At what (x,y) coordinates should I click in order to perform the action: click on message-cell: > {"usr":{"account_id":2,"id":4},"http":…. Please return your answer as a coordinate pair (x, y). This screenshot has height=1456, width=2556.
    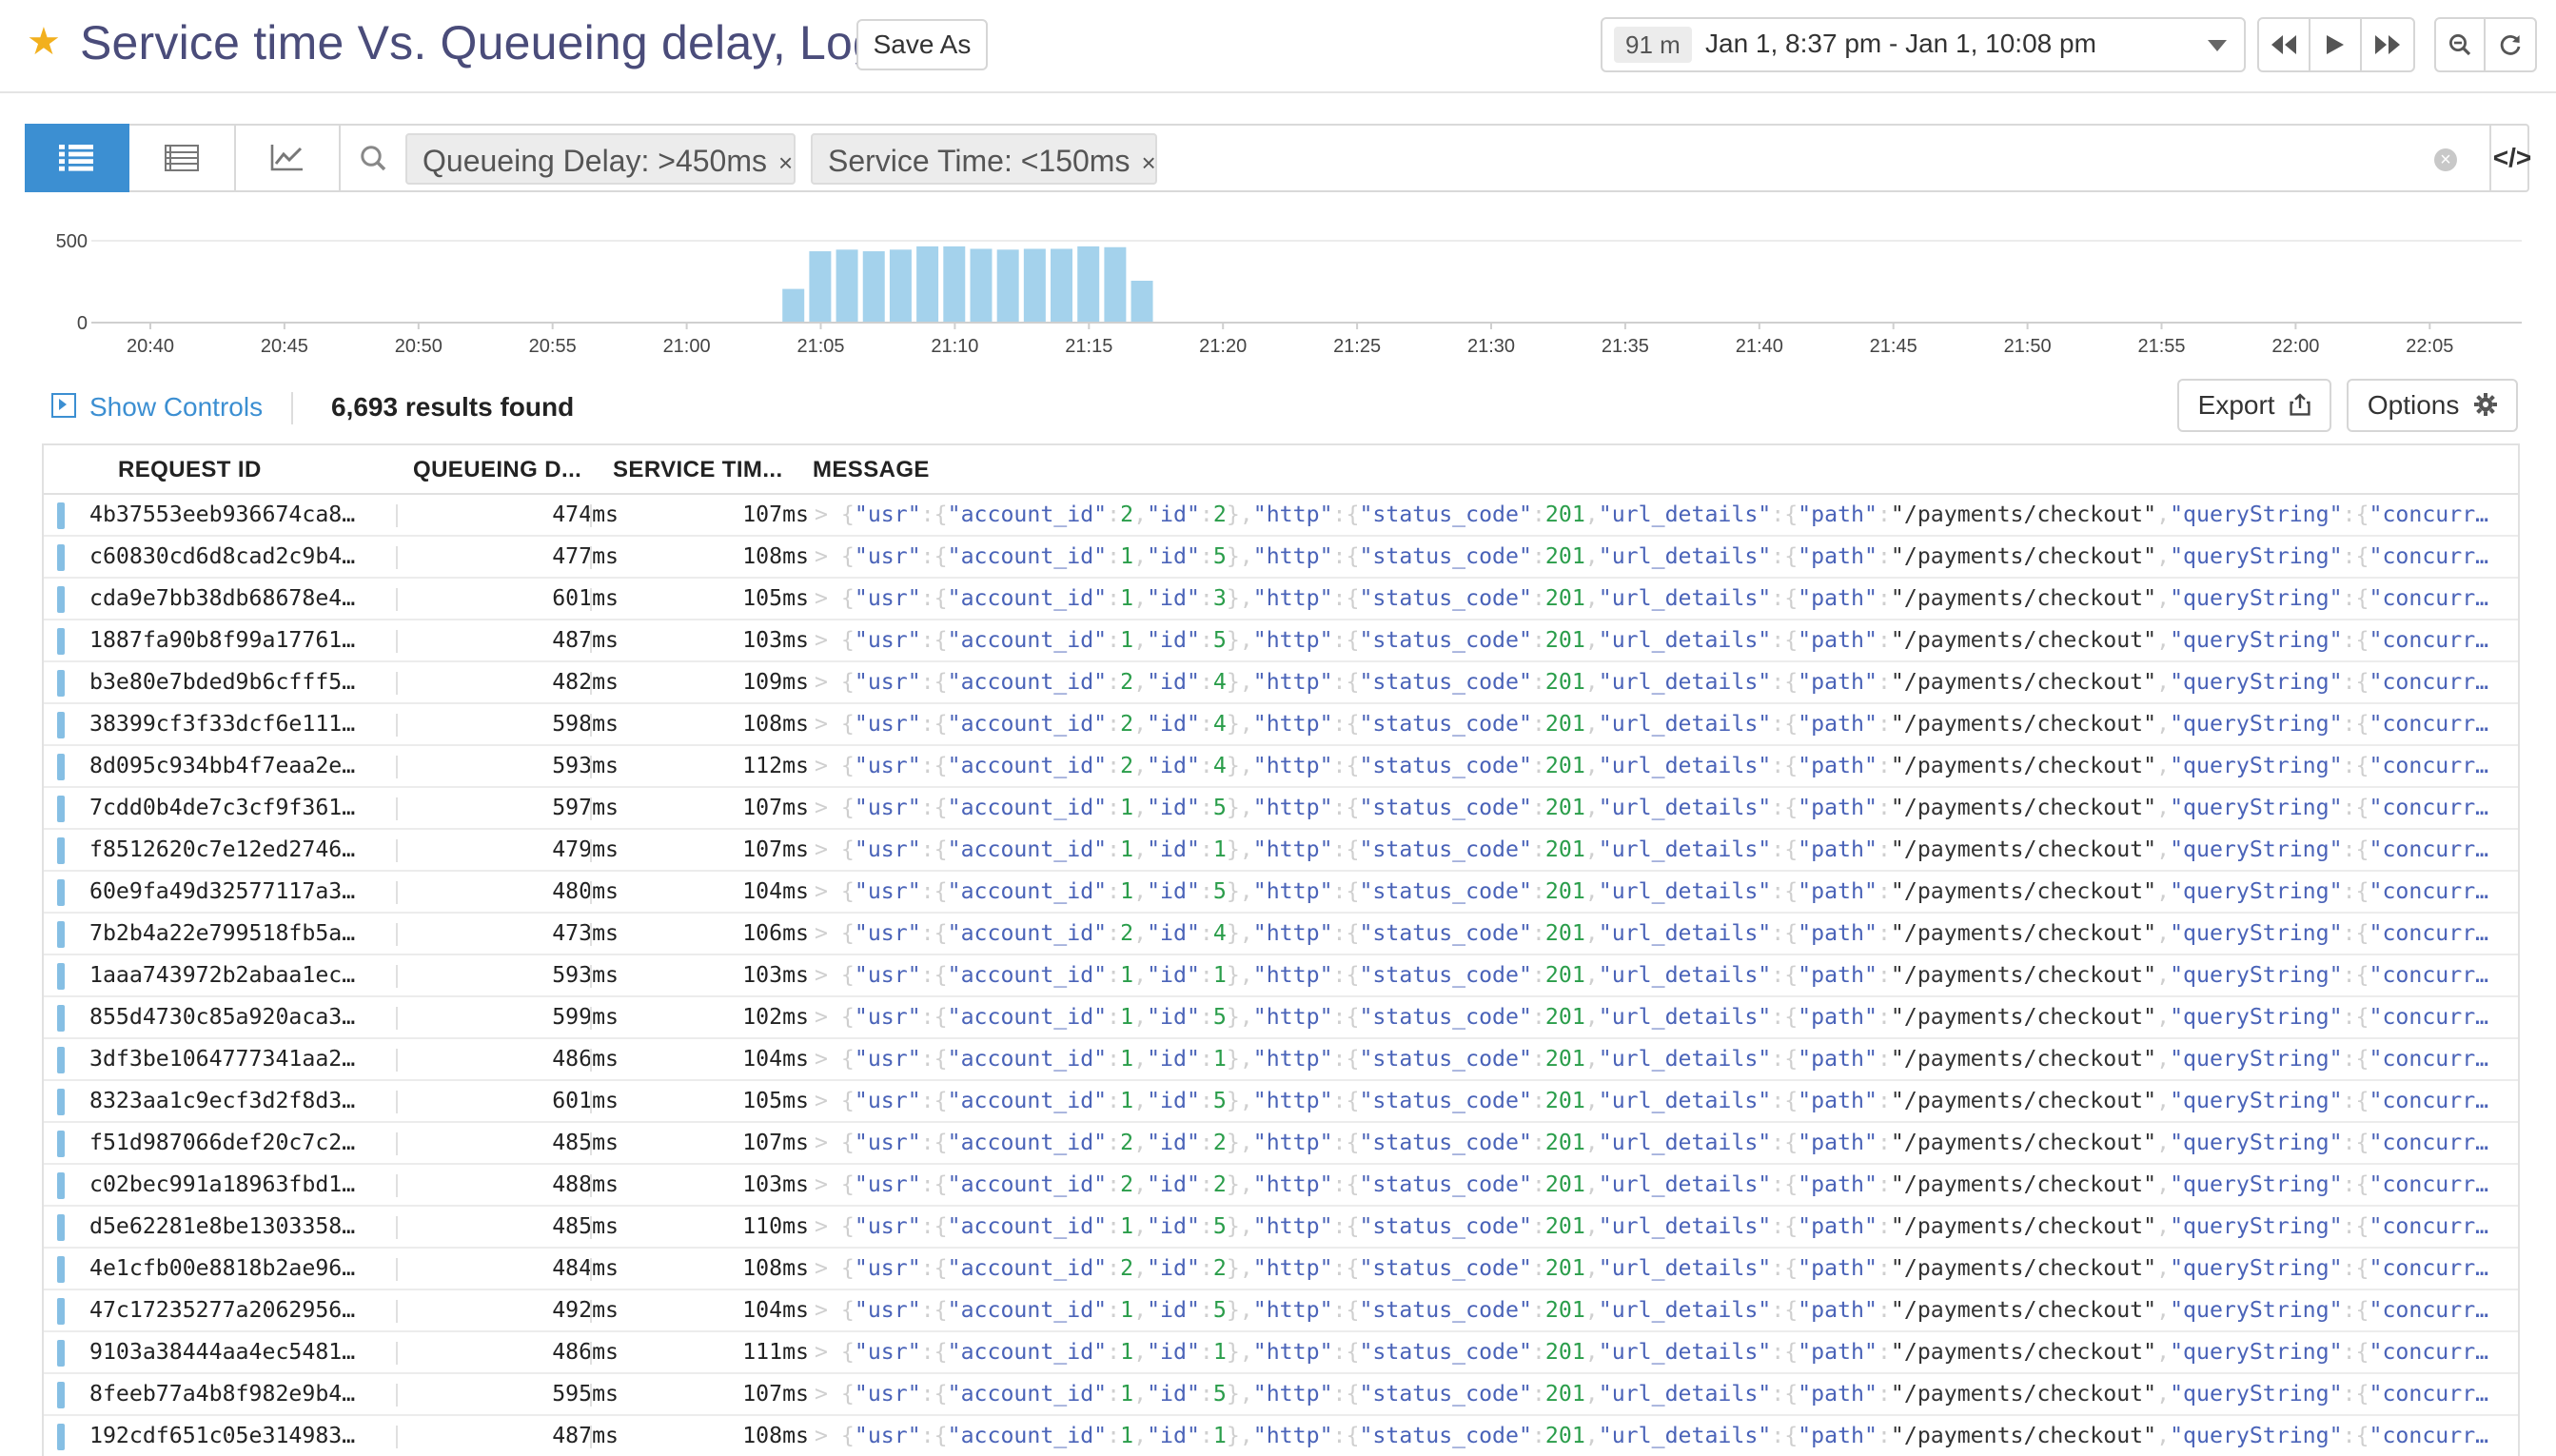
    Looking at the image, I should click on (1652, 765).